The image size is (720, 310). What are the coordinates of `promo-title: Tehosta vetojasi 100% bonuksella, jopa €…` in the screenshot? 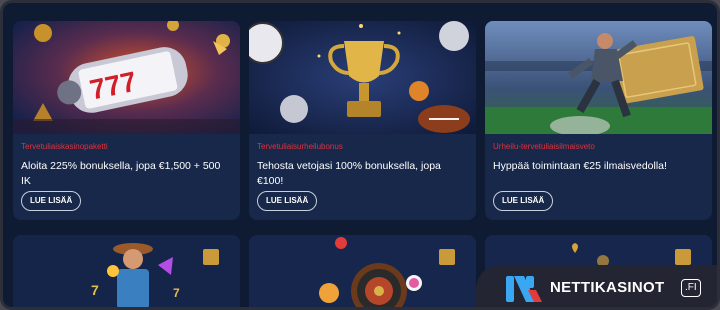 It's located at (349, 173).